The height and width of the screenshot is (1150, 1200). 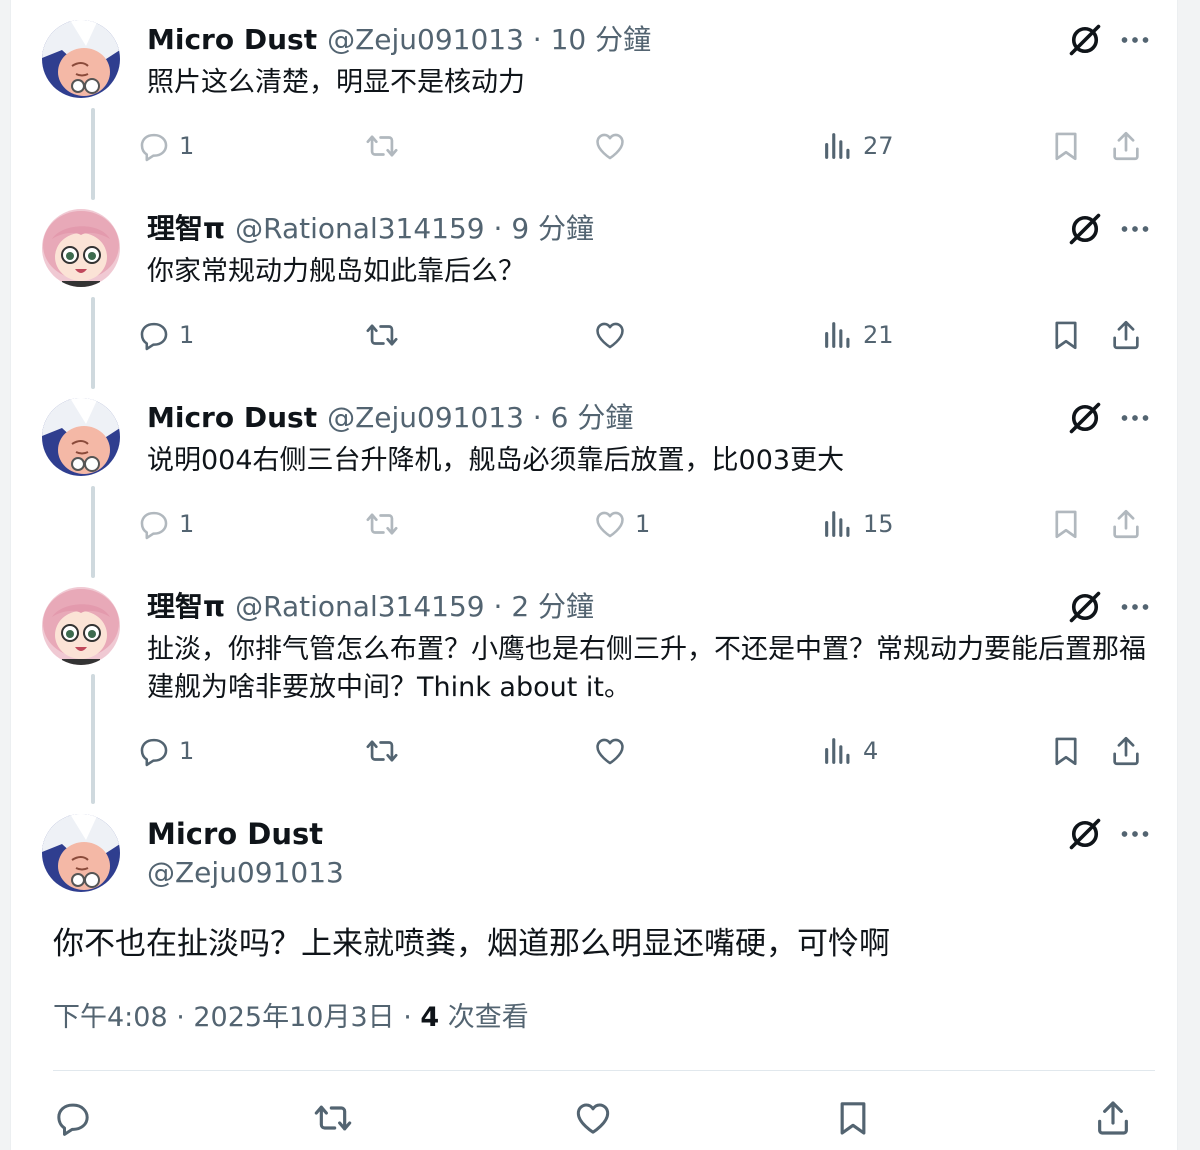 What do you see at coordinates (484, 1017) in the screenshot?
I see `views-label: 次查看` at bounding box center [484, 1017].